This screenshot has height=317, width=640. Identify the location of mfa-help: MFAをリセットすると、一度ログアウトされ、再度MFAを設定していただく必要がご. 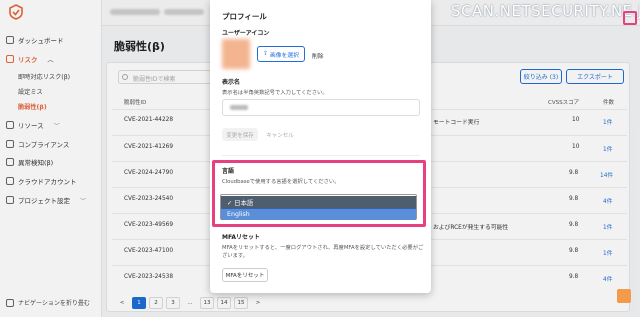
(323, 248).